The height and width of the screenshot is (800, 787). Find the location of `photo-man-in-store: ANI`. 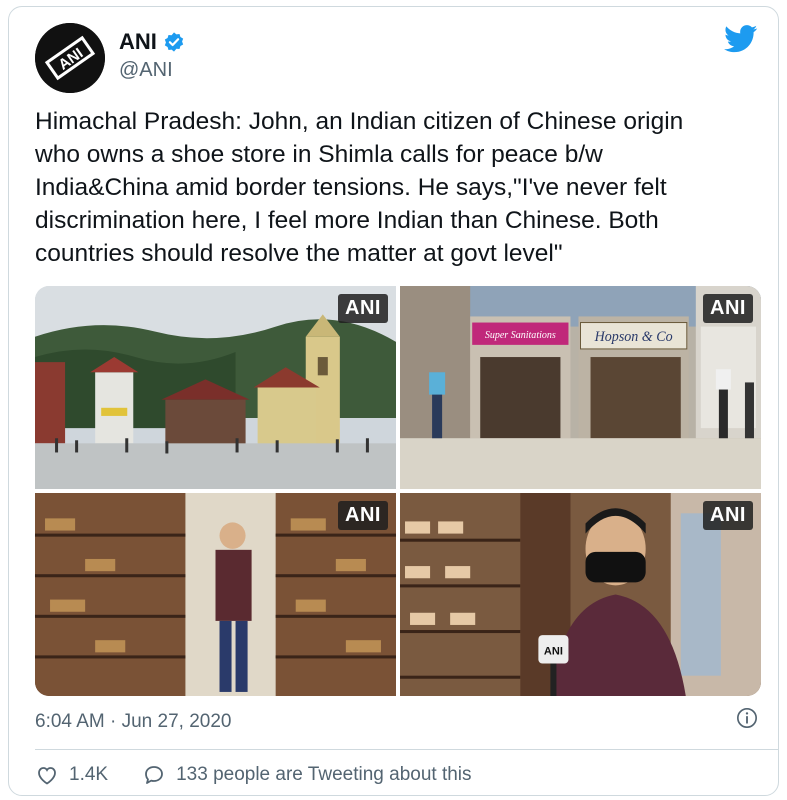

photo-man-in-store: ANI is located at coordinates (215, 594).